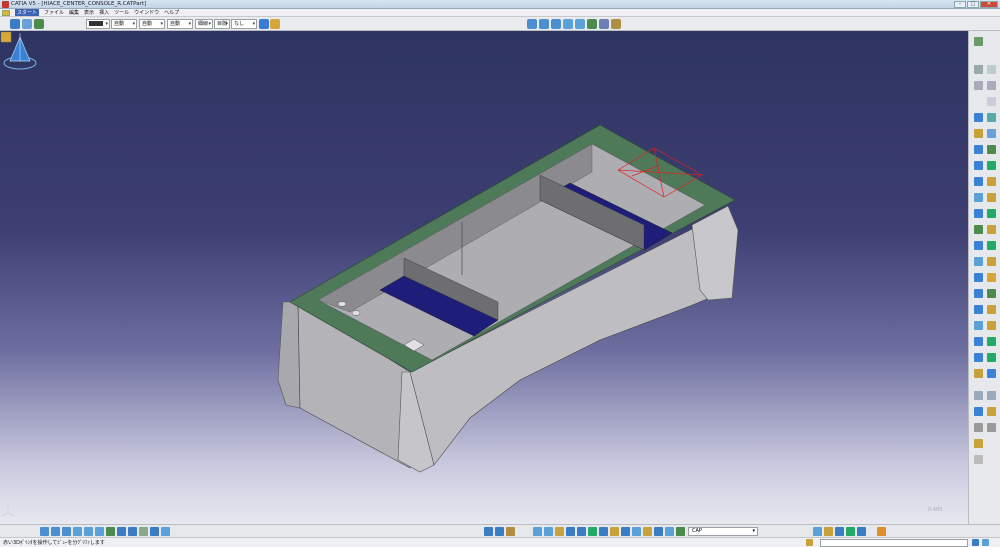 The width and height of the screenshot is (1000, 547). Describe the element at coordinates (180, 24) in the screenshot. I see `line-weight-select: 自動 ▾` at that location.